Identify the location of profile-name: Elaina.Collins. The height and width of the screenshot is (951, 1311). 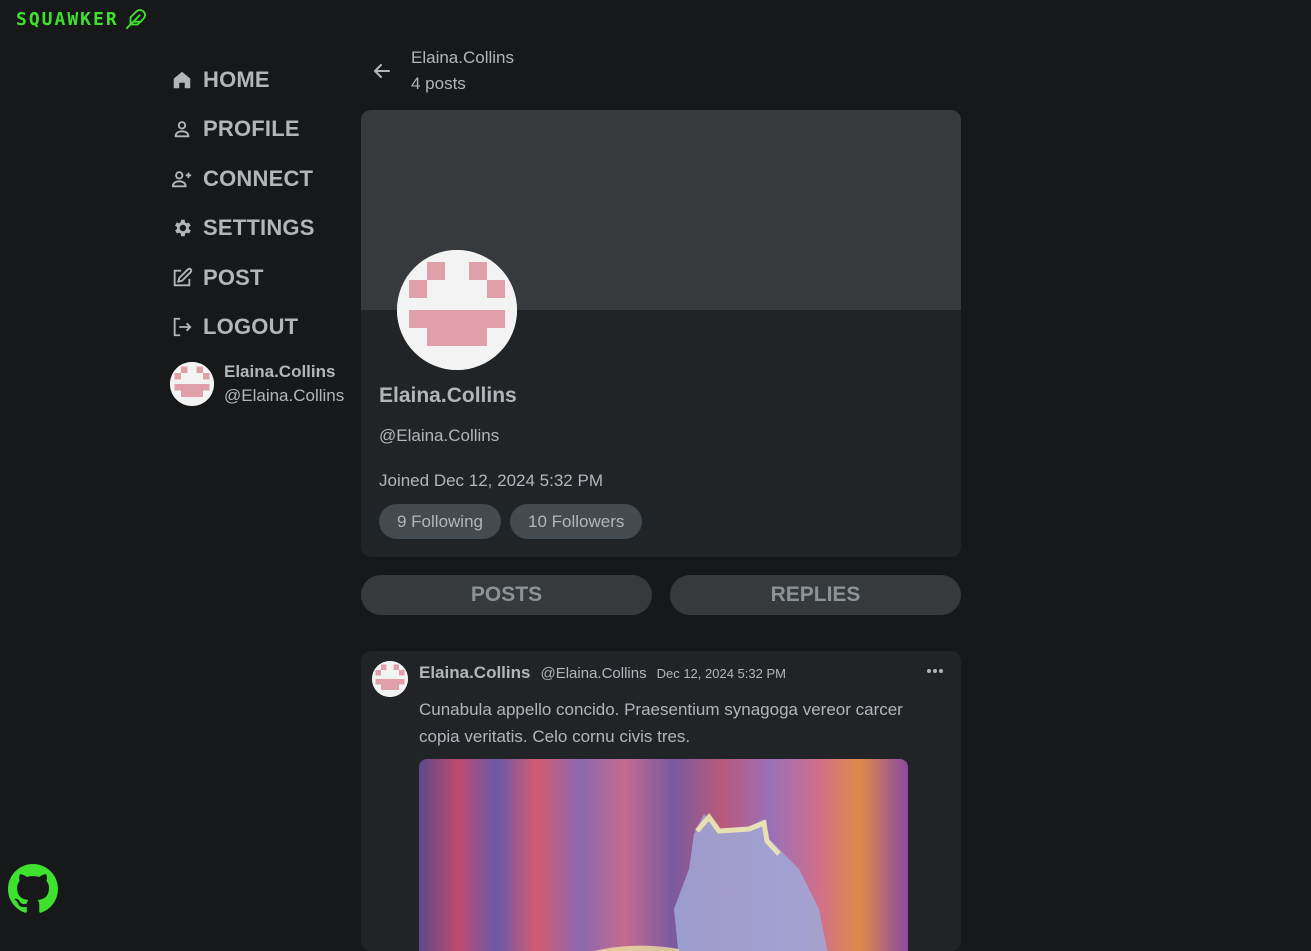
(448, 395).